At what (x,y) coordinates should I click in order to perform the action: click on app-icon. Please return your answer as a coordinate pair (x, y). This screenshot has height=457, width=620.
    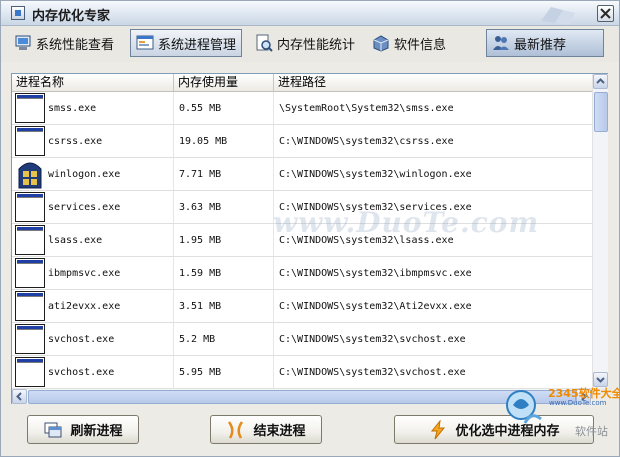
    Looking at the image, I should click on (18, 13).